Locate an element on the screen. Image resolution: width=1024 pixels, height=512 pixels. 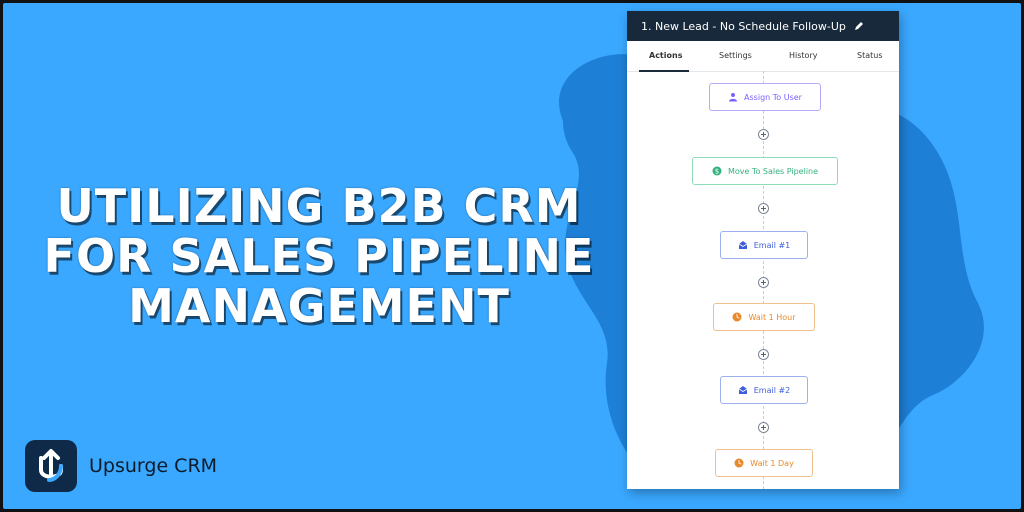
tab-history: History is located at coordinates (803, 55).